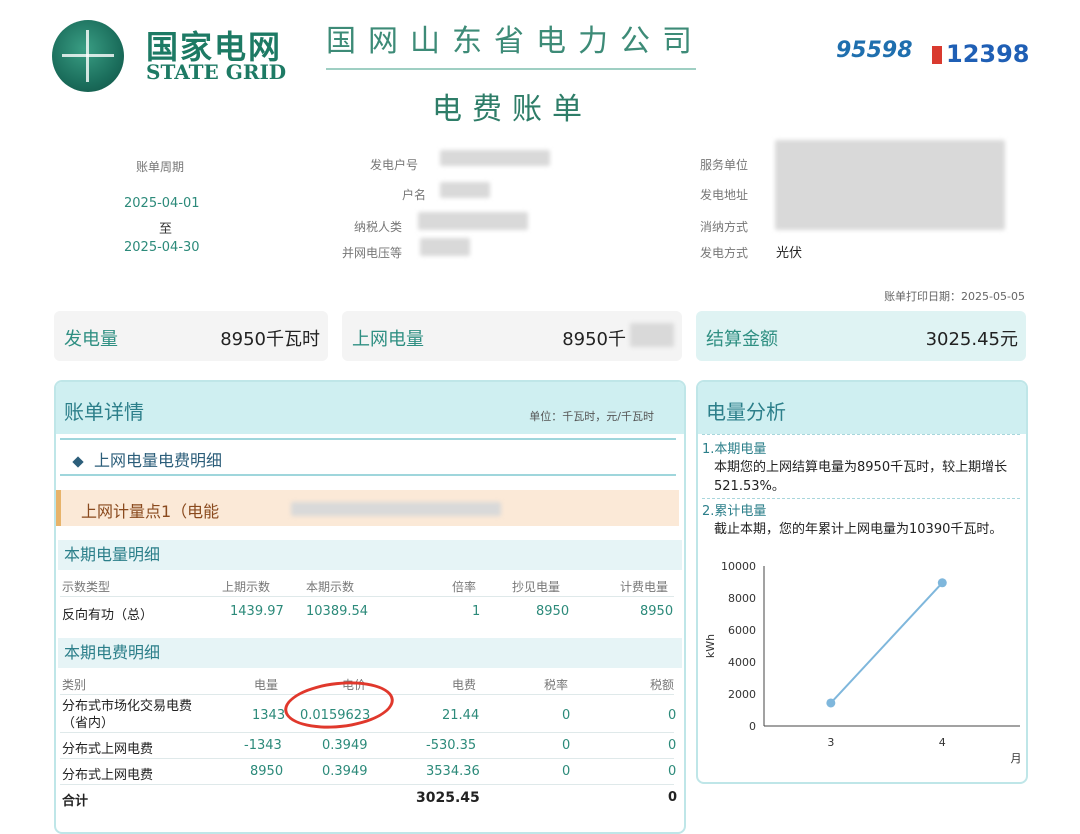  What do you see at coordinates (257, 611) in the screenshot?
I see `energy-row-prev: 1439.97` at bounding box center [257, 611].